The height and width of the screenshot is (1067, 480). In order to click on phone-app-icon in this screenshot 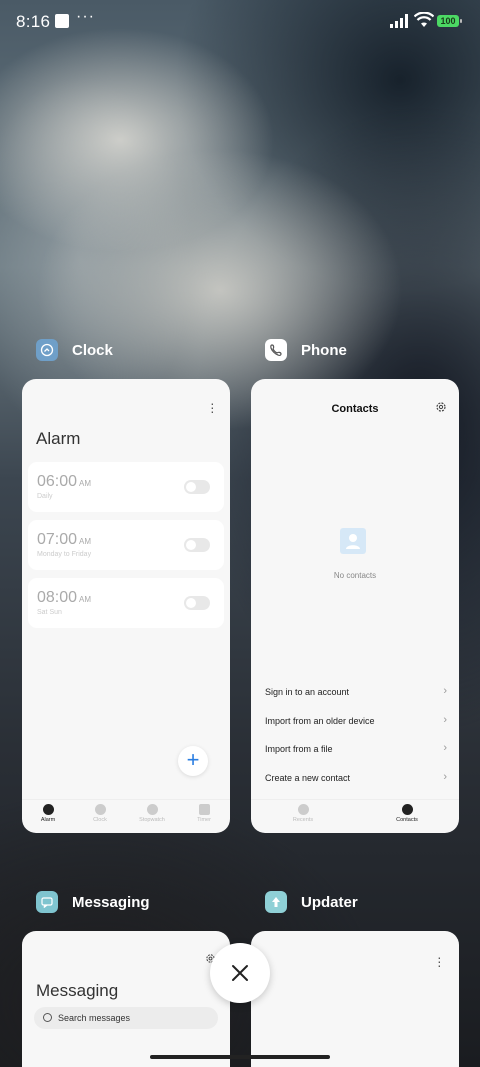, I will do `click(276, 350)`.